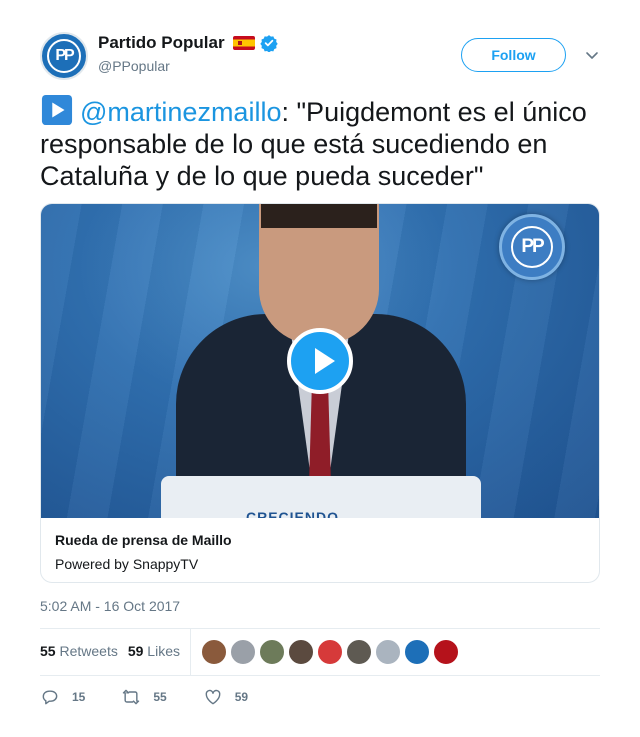  Describe the element at coordinates (50, 697) in the screenshot. I see `reply-icon` at that location.